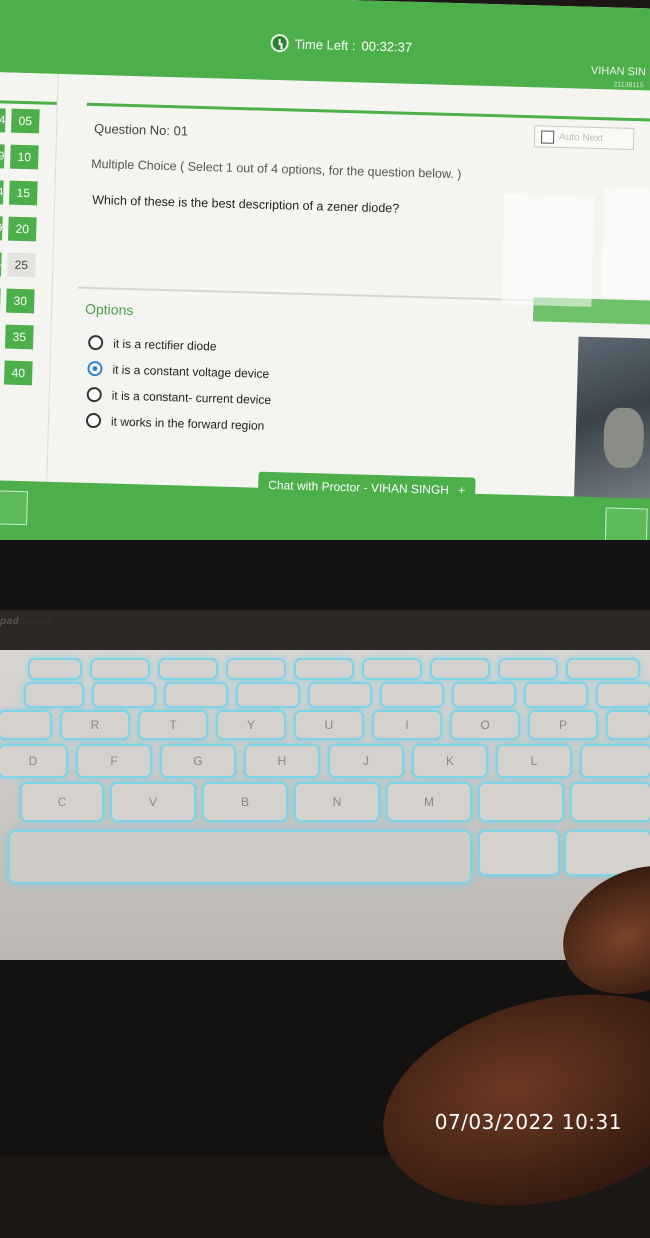  I want to click on option-2: it is a constant voltage device, so click(178, 370).